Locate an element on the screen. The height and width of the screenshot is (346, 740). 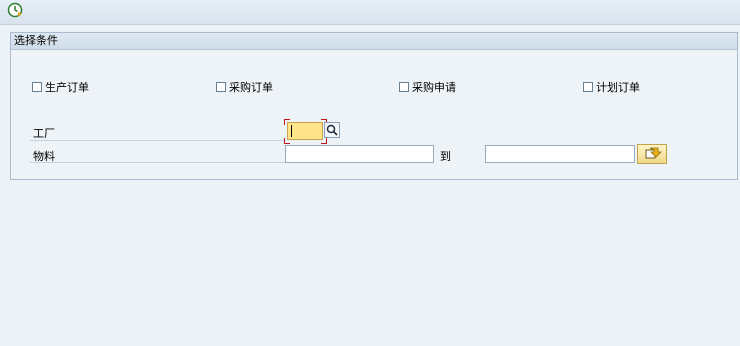
plant-search-button is located at coordinates (332, 130).